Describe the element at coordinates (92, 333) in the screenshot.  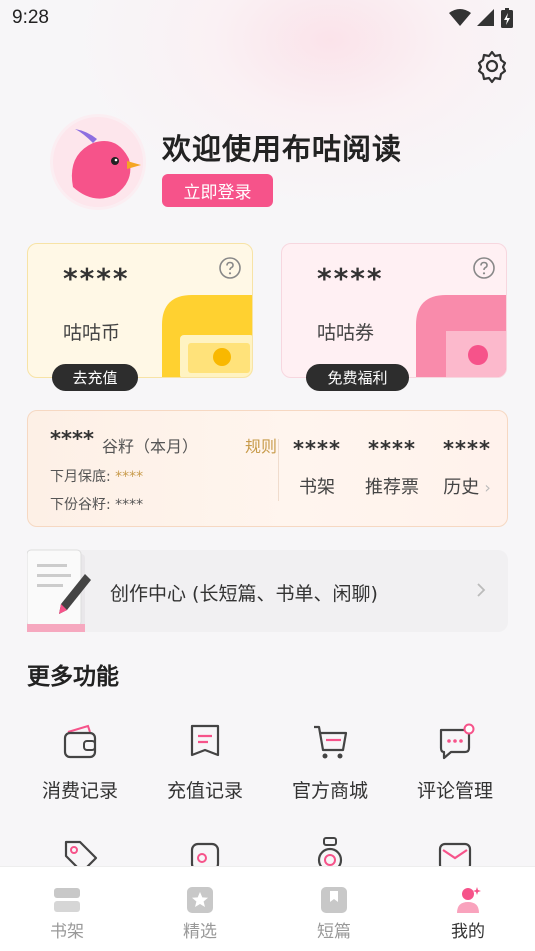
I see `coin-label: 咕咕币` at that location.